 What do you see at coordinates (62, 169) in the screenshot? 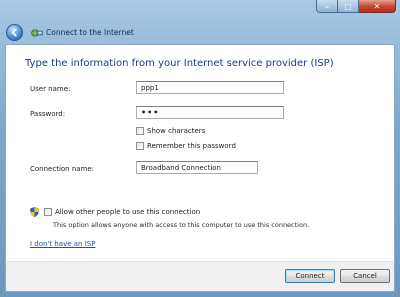
I see `connection-name-label: Connection name:` at bounding box center [62, 169].